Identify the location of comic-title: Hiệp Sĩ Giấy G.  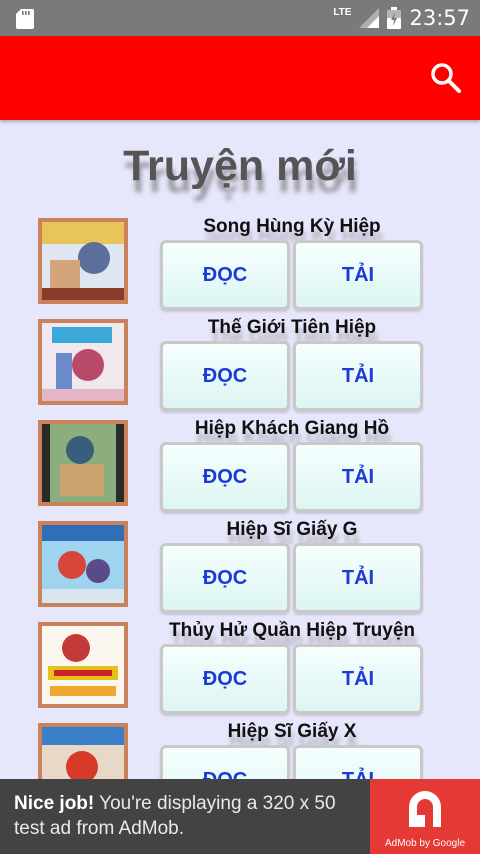
(292, 529).